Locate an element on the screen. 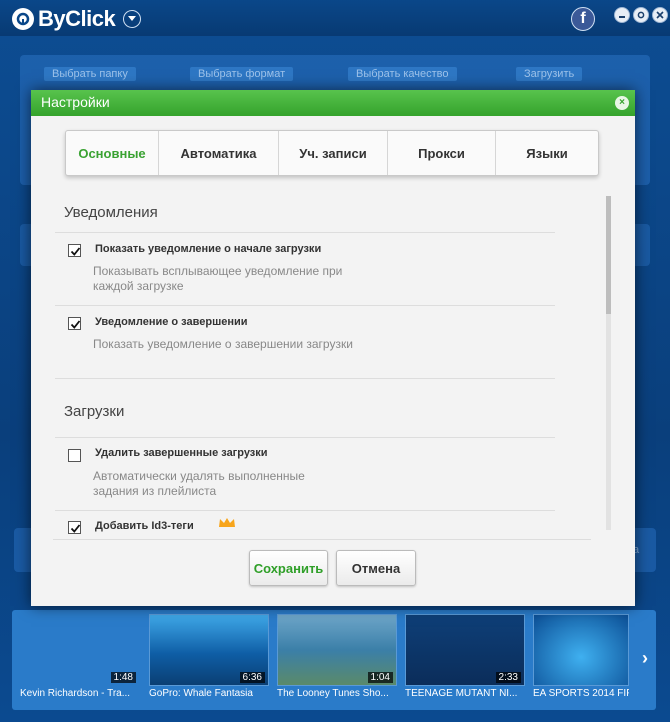 The image size is (670, 722). option-label: Показать уведомление о начале загрузки is located at coordinates (208, 249).